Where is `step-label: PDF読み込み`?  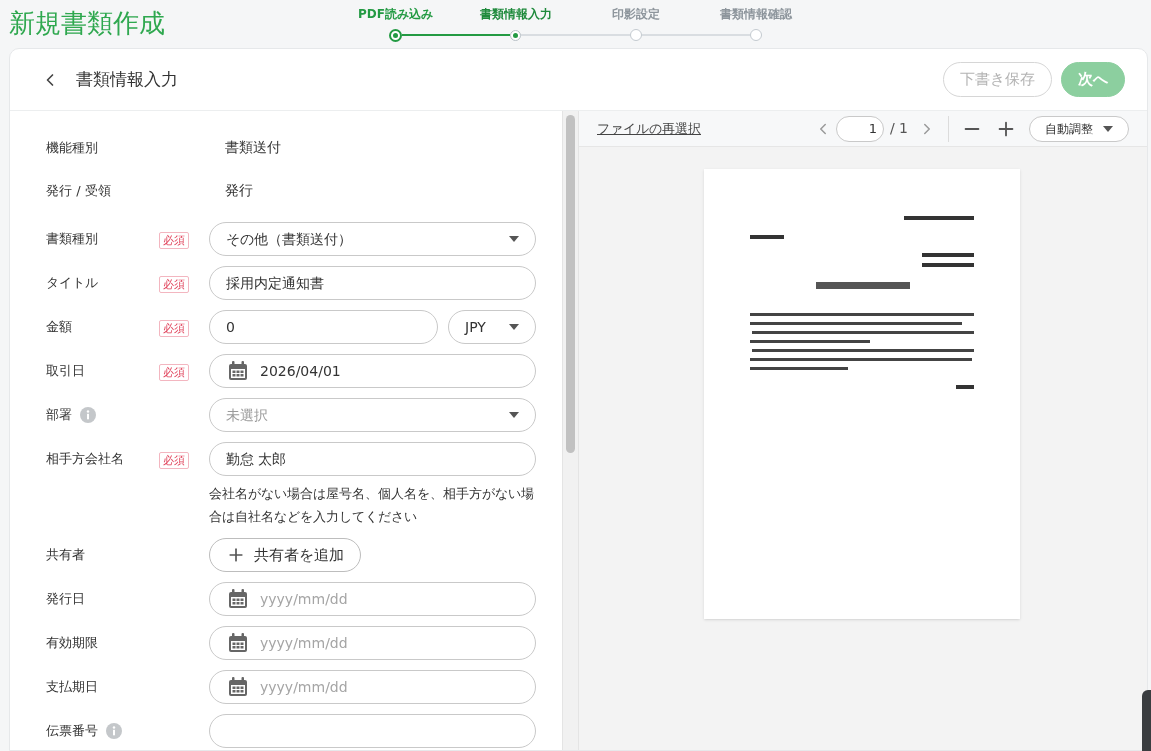 step-label: PDF読み込み is located at coordinates (395, 14).